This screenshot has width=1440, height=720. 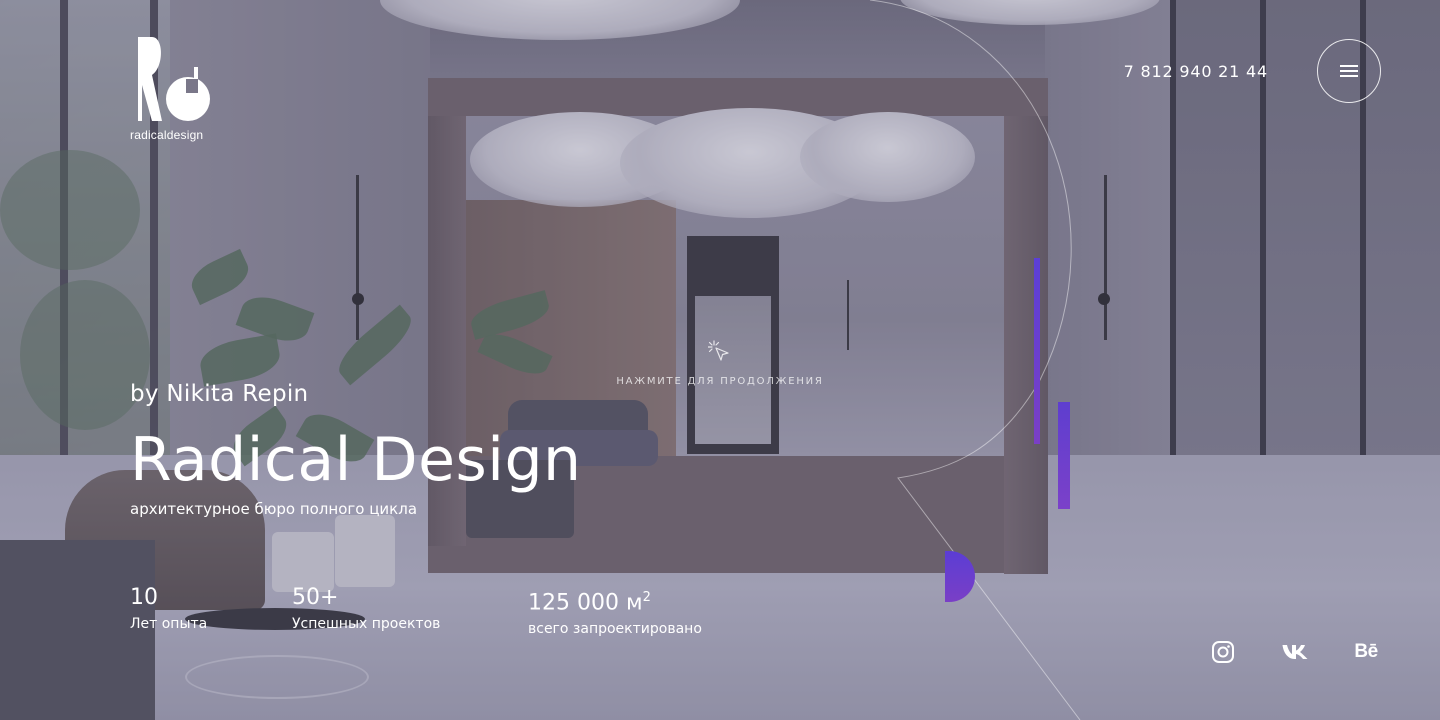 What do you see at coordinates (144, 597) in the screenshot?
I see `stat-value: 10` at bounding box center [144, 597].